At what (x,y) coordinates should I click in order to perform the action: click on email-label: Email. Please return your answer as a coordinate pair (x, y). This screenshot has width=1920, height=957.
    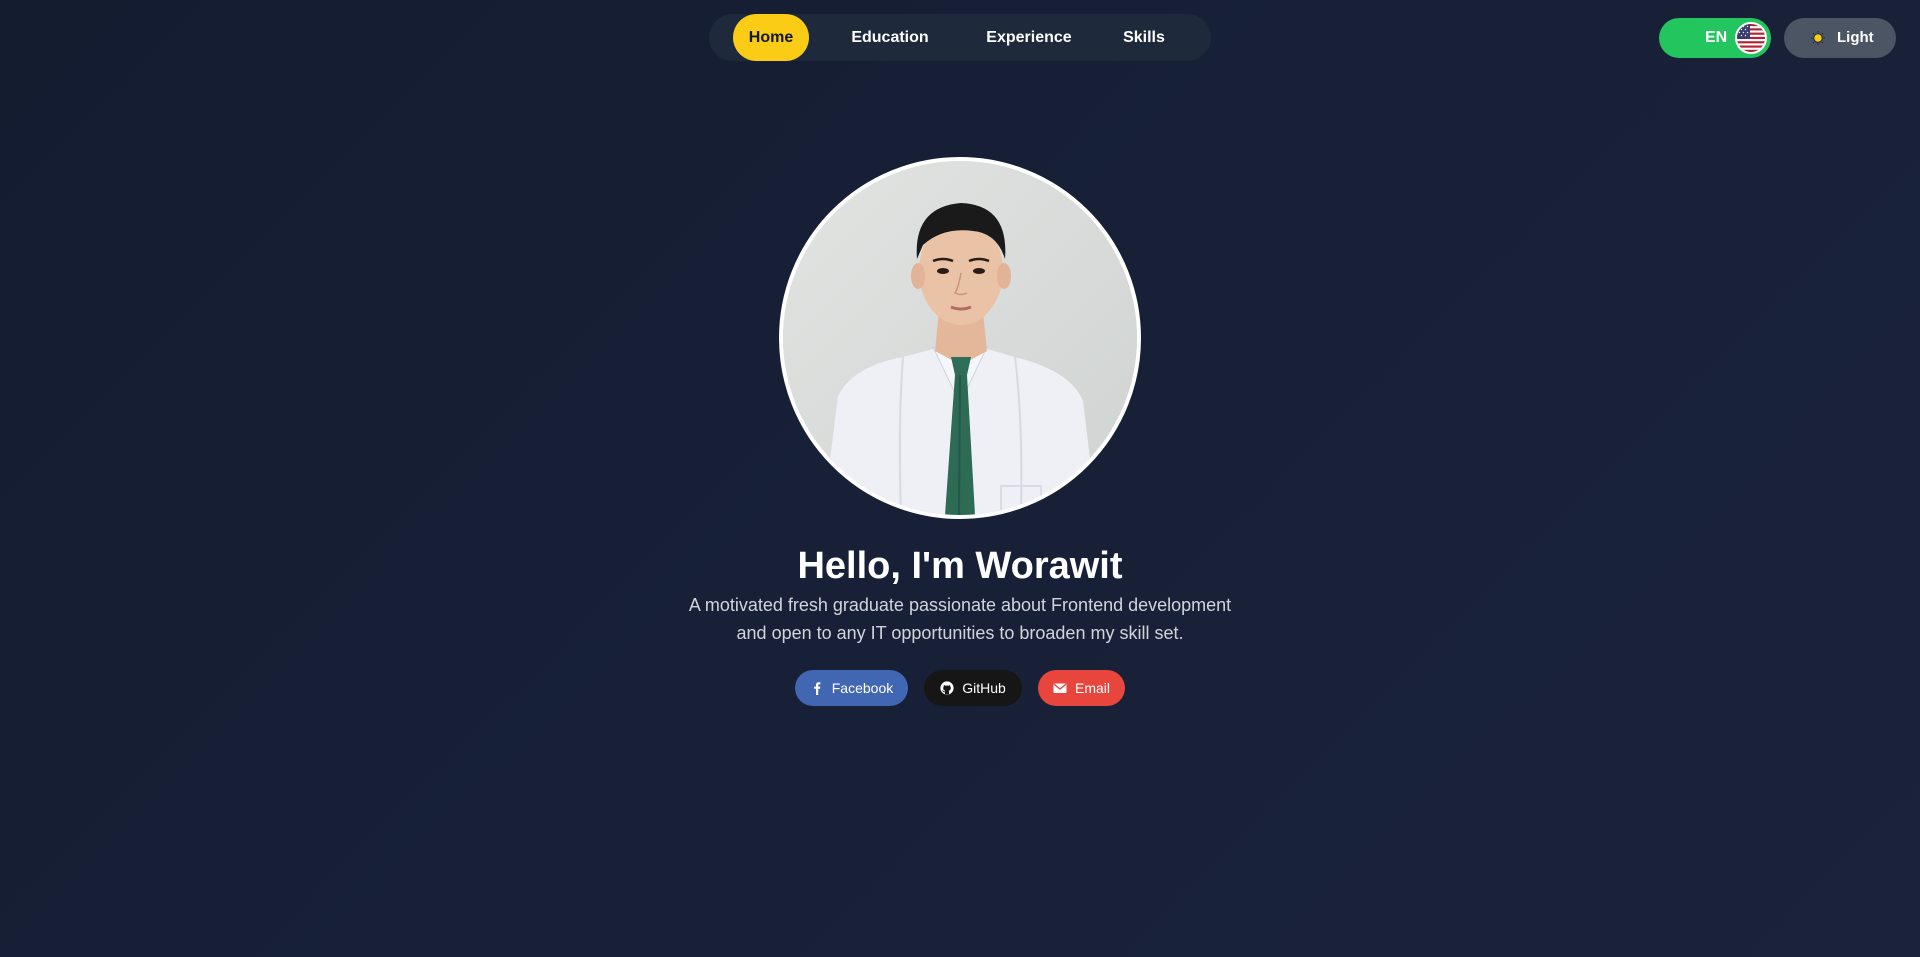
    Looking at the image, I should click on (1092, 688).